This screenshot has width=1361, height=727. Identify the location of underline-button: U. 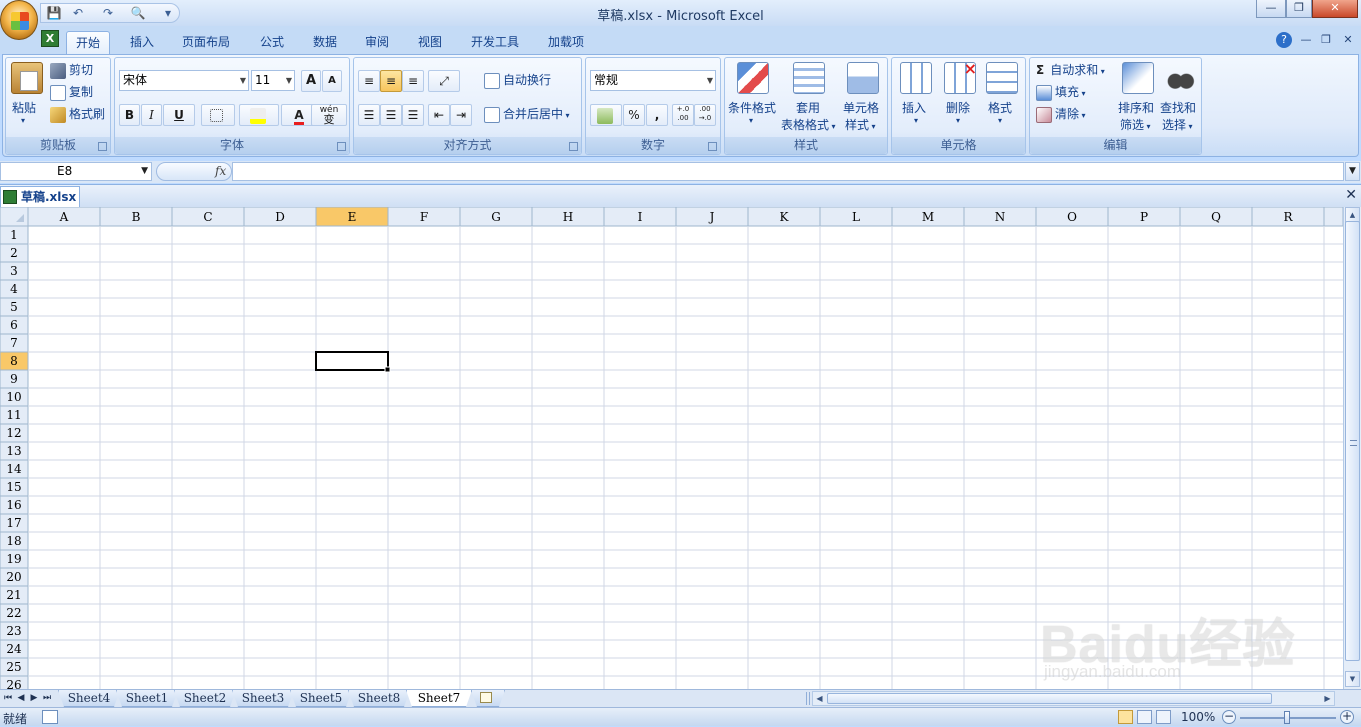
(179, 115).